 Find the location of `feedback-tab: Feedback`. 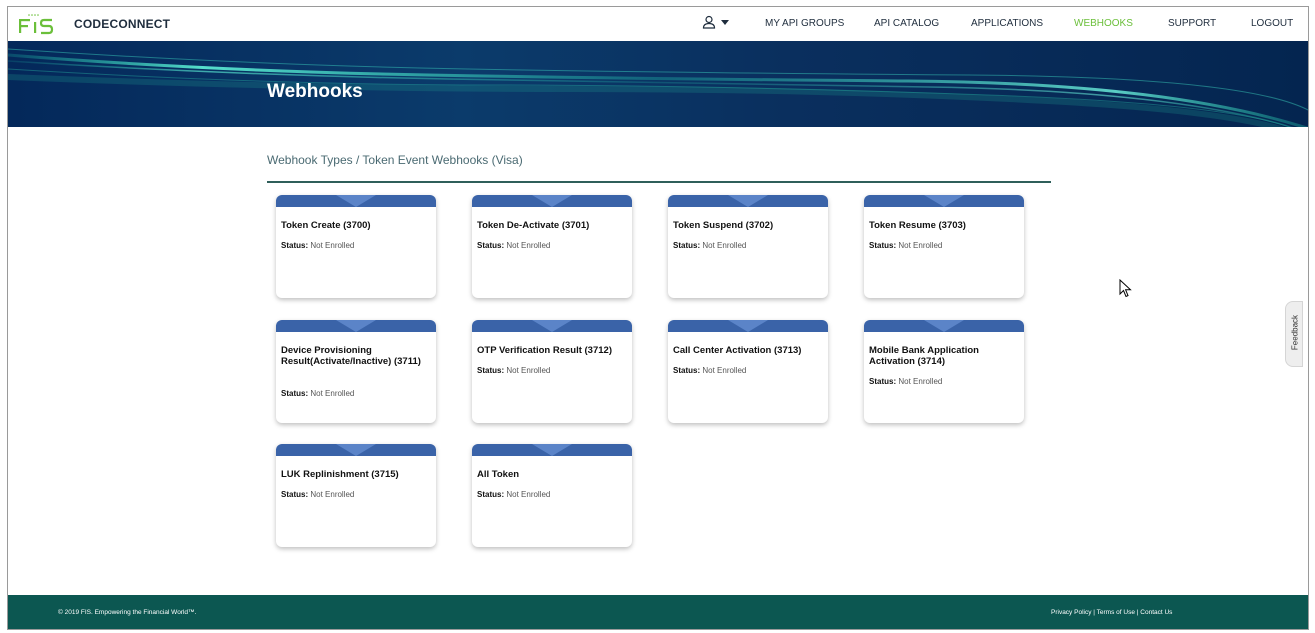

feedback-tab: Feedback is located at coordinates (1294, 334).